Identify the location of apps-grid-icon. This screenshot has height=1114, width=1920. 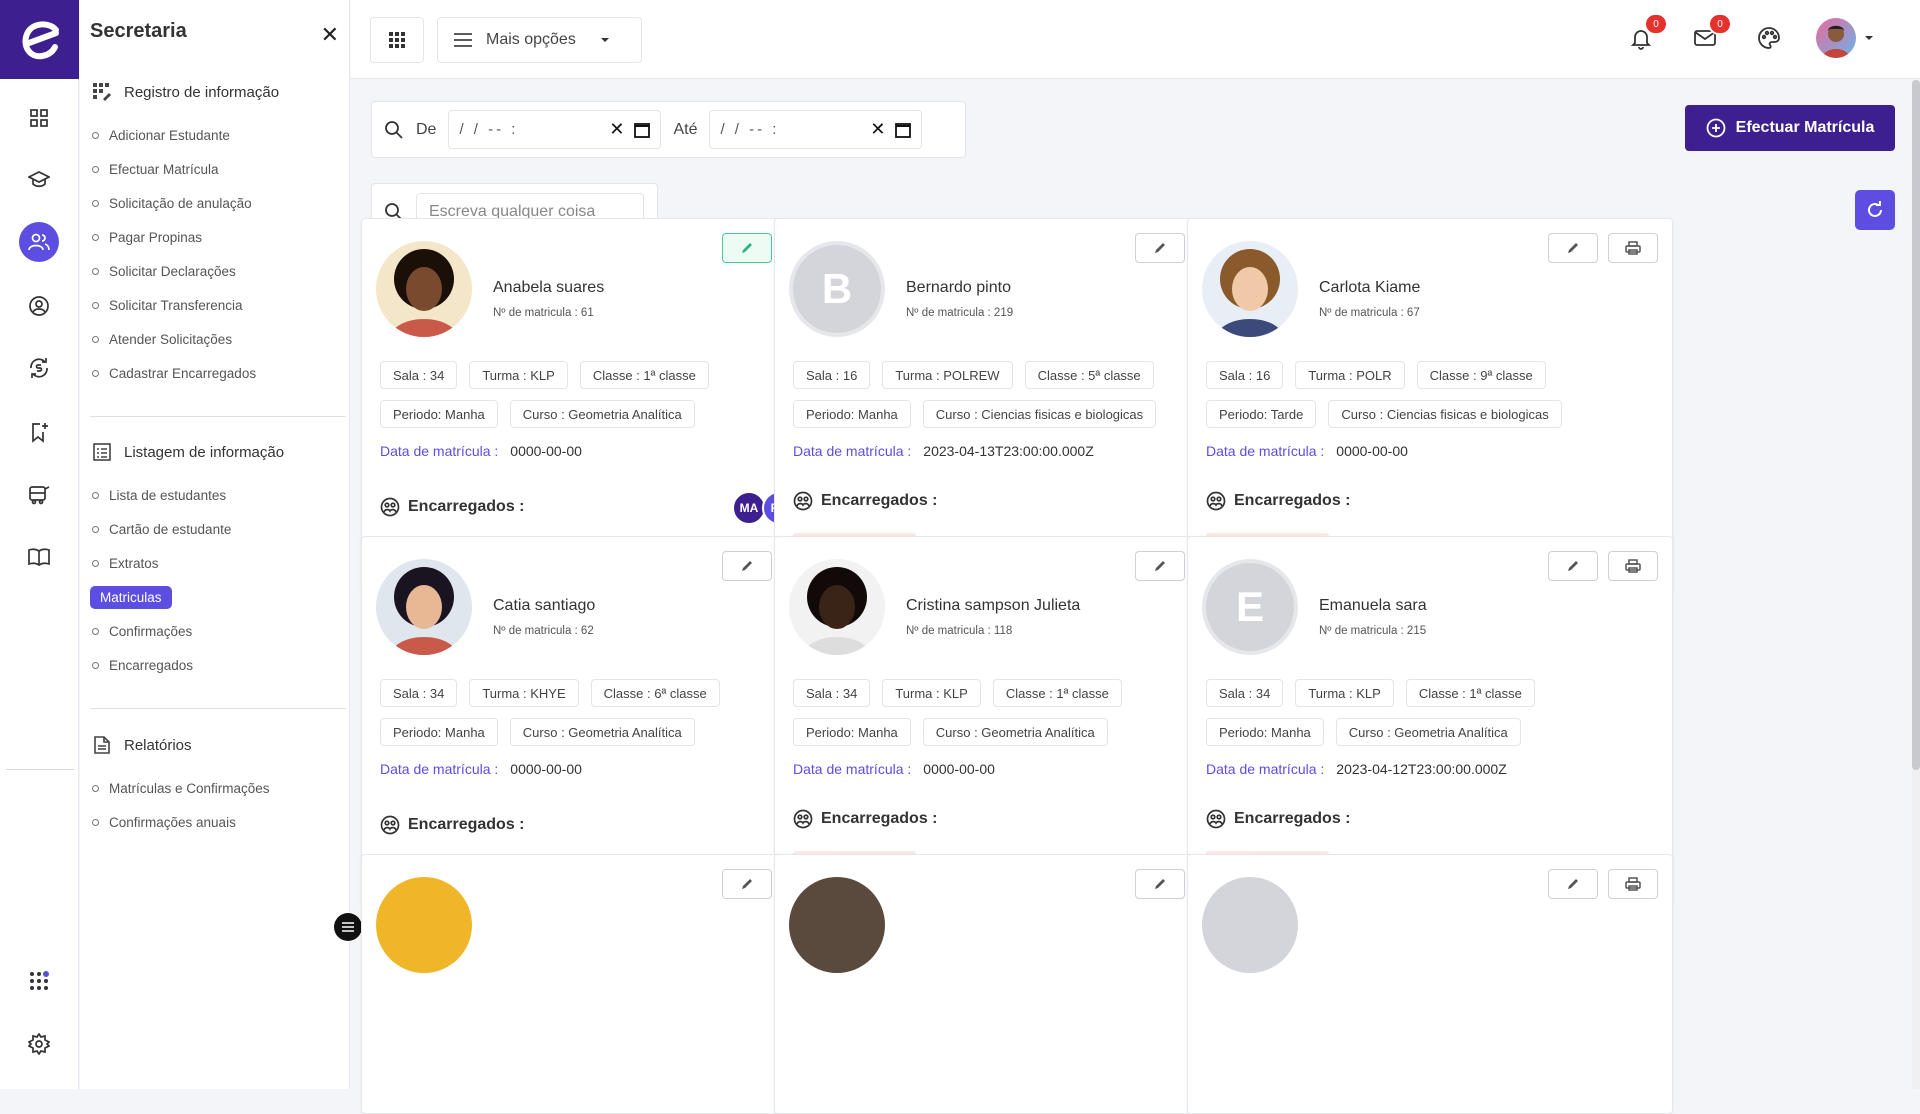
(397, 40).